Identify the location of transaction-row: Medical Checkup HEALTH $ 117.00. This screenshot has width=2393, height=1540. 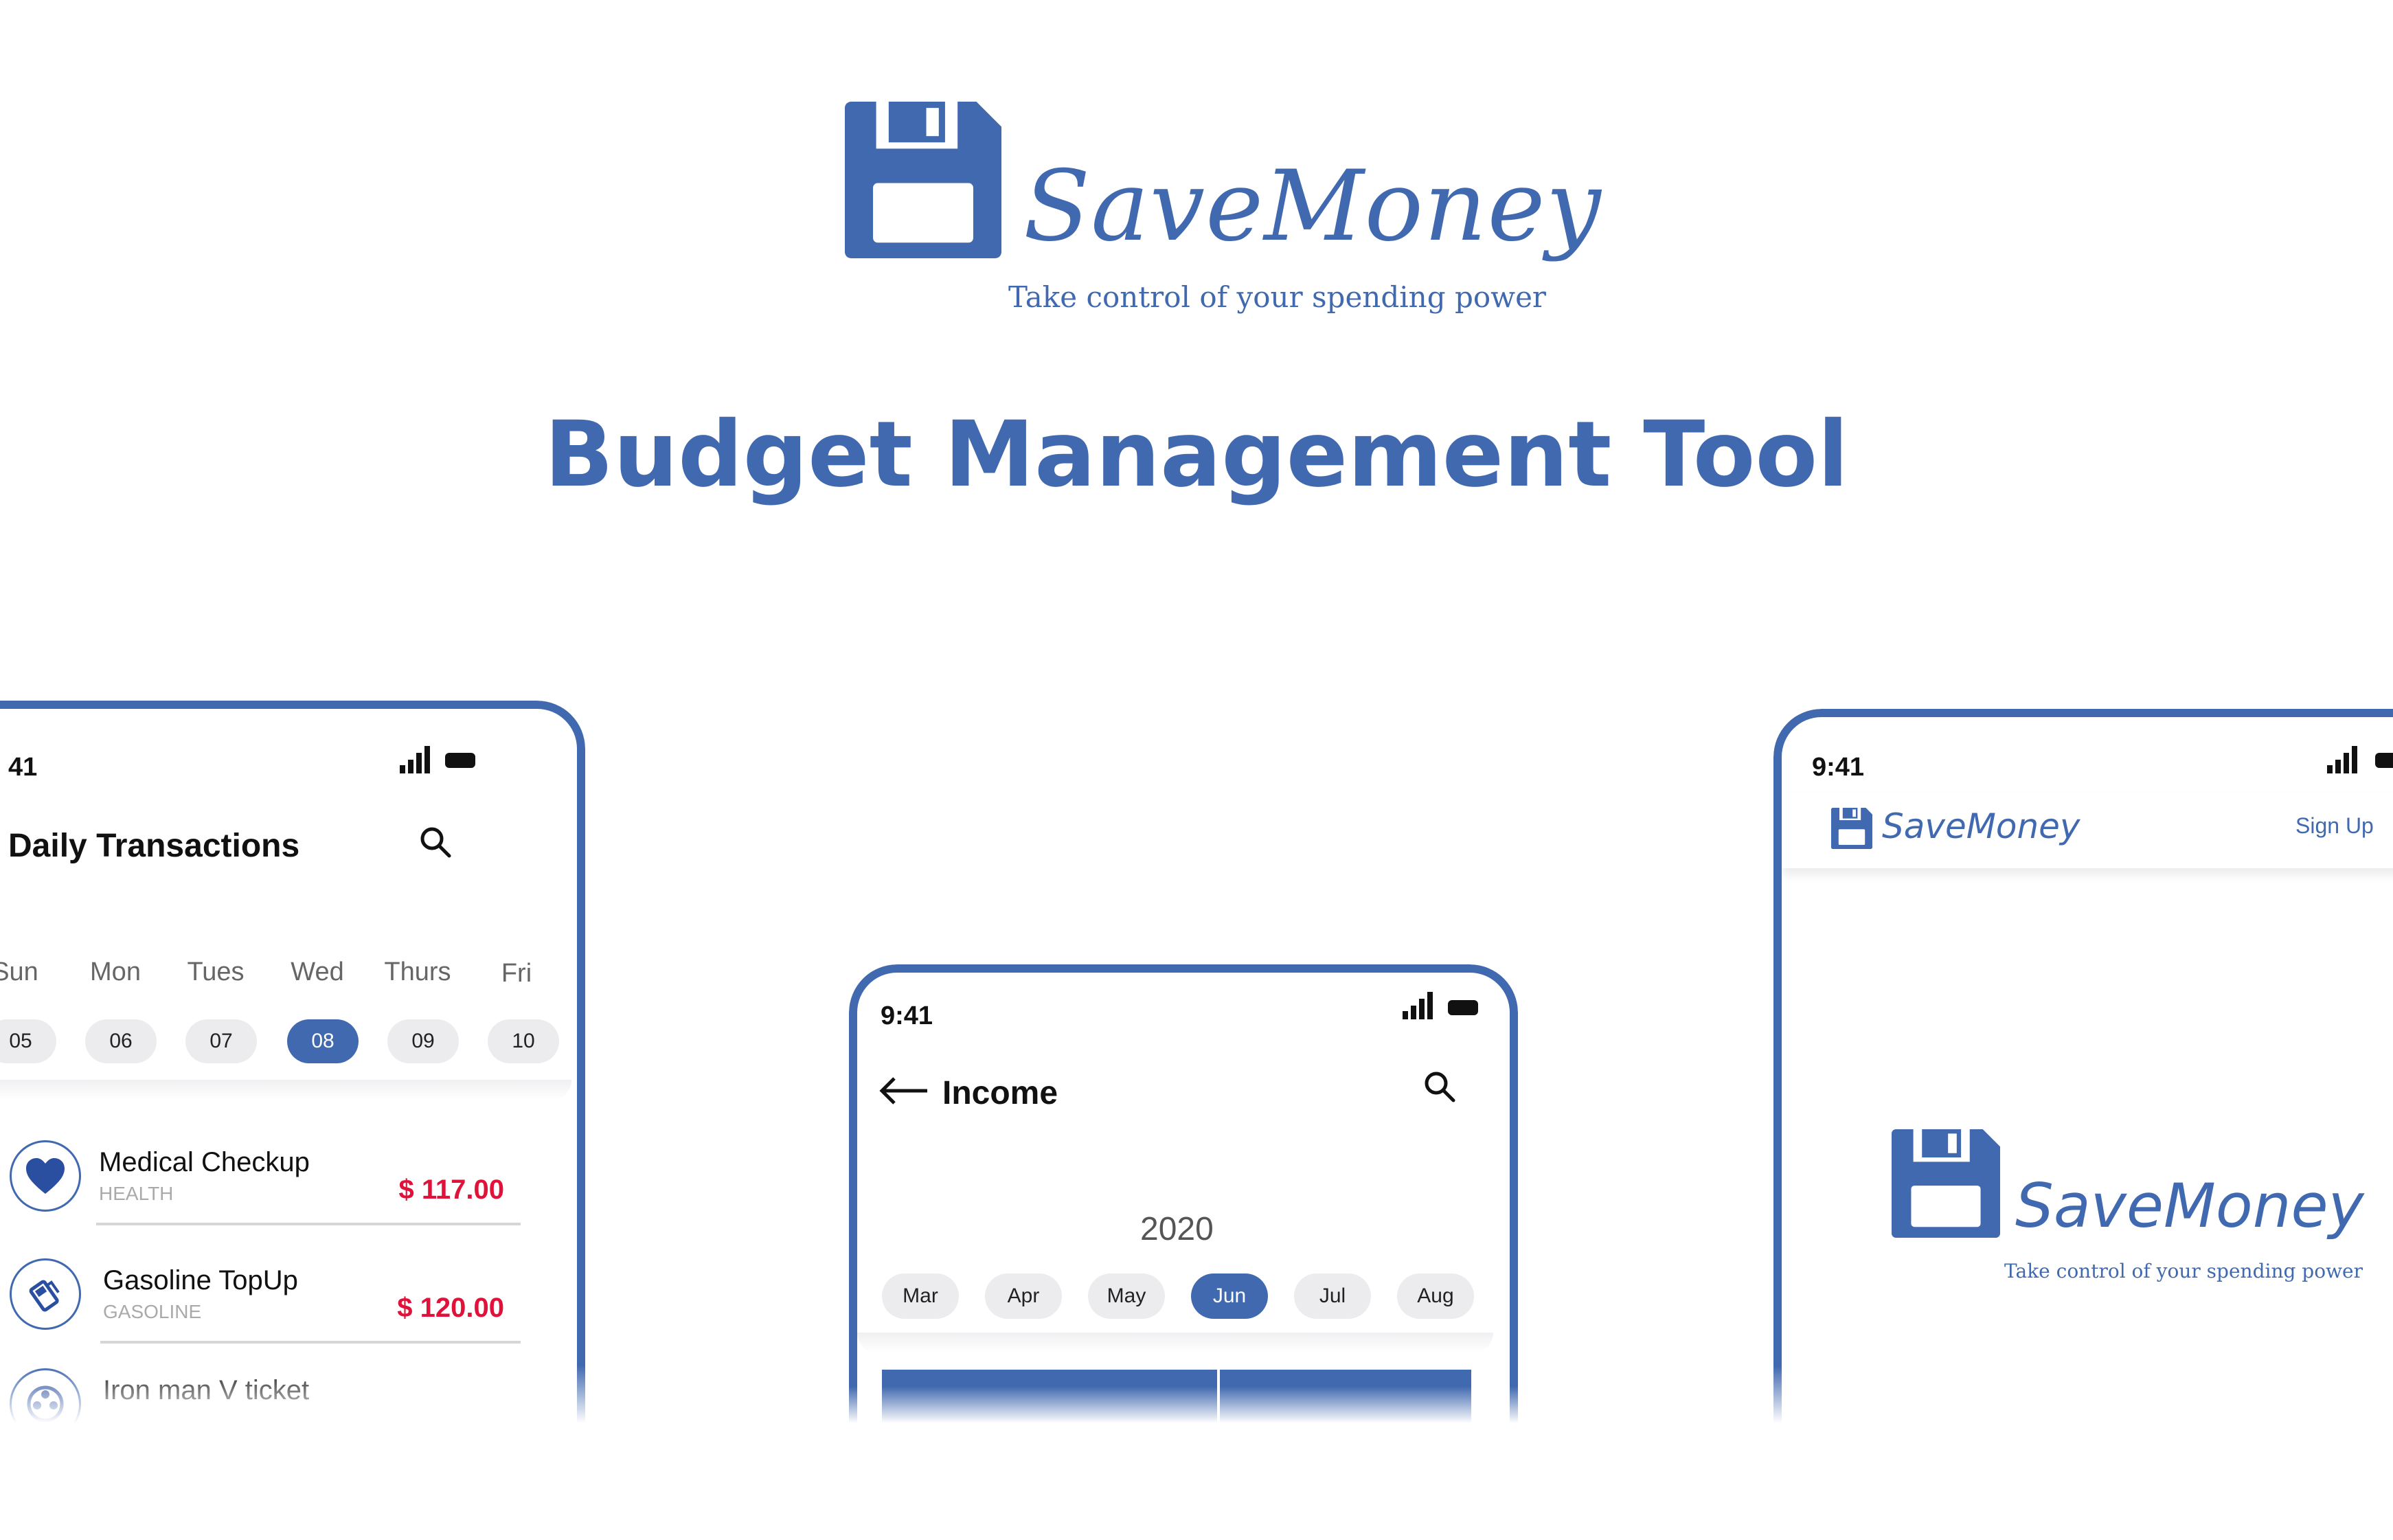
(265, 1192).